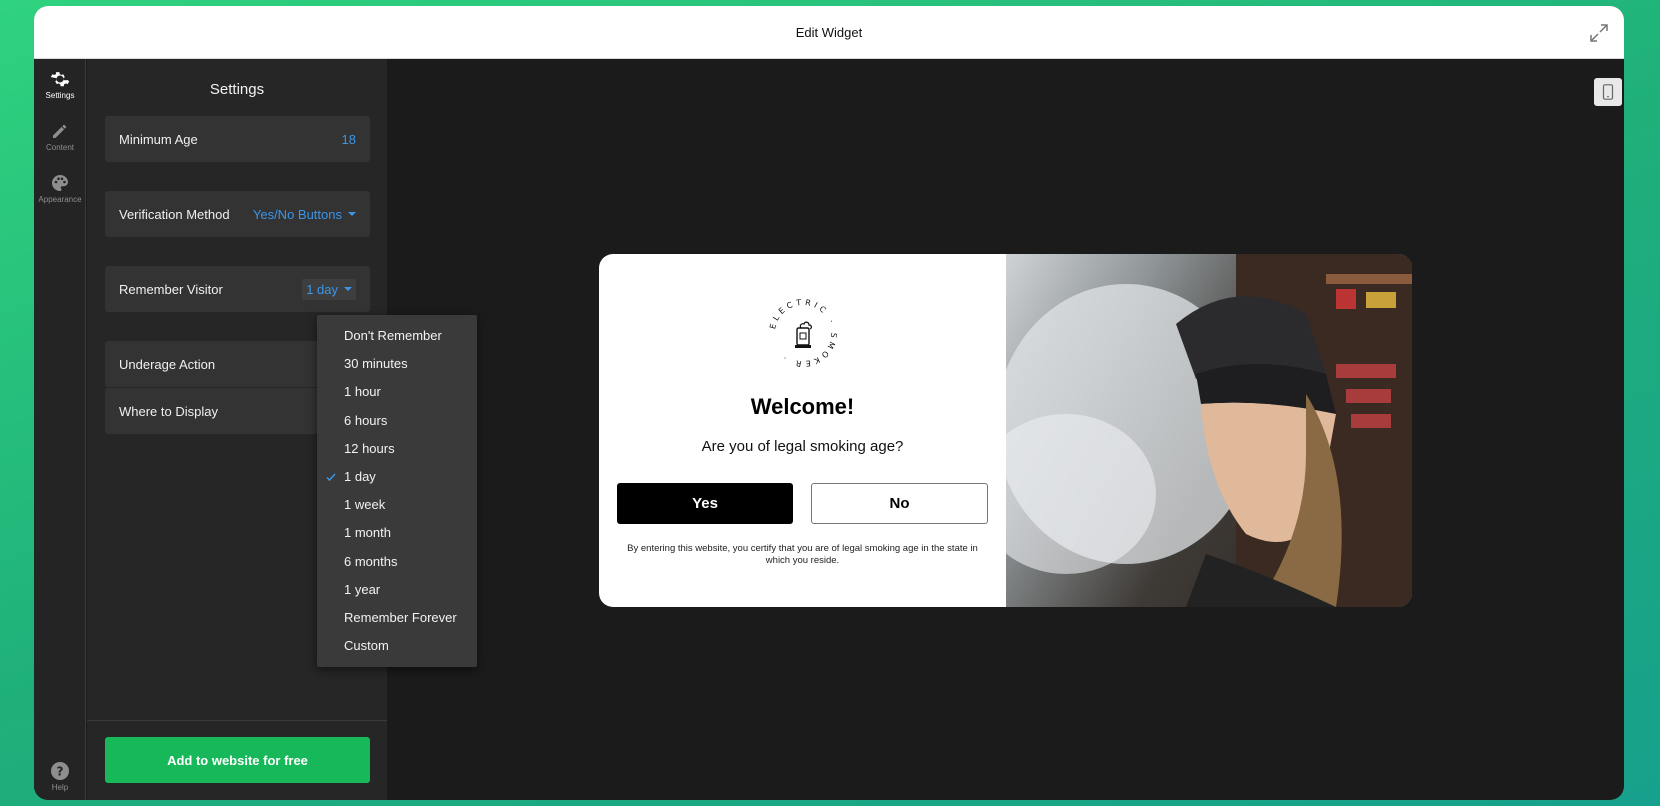  What do you see at coordinates (237, 289) in the screenshot?
I see `remember-visitor-row: Remember Visitor 1 day` at bounding box center [237, 289].